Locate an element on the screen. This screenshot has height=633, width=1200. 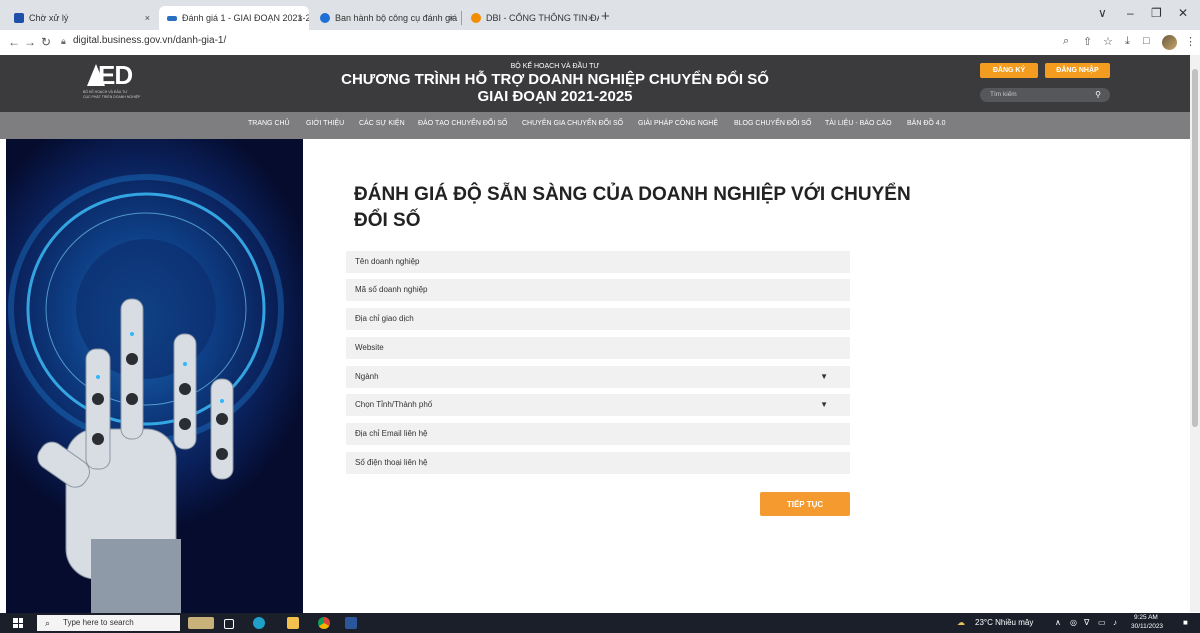
website-placeholder: Website is located at coordinates (369, 347).